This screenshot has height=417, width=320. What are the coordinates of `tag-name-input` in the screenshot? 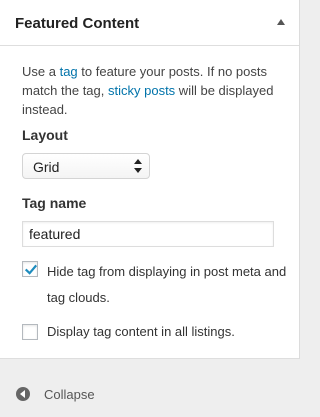 It's located at (148, 234).